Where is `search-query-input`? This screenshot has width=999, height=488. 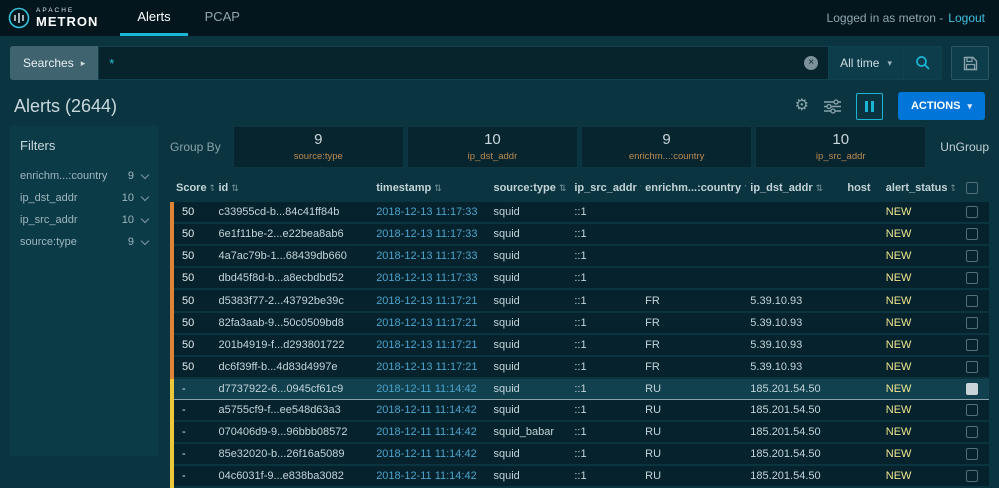 search-query-input is located at coordinates (457, 63).